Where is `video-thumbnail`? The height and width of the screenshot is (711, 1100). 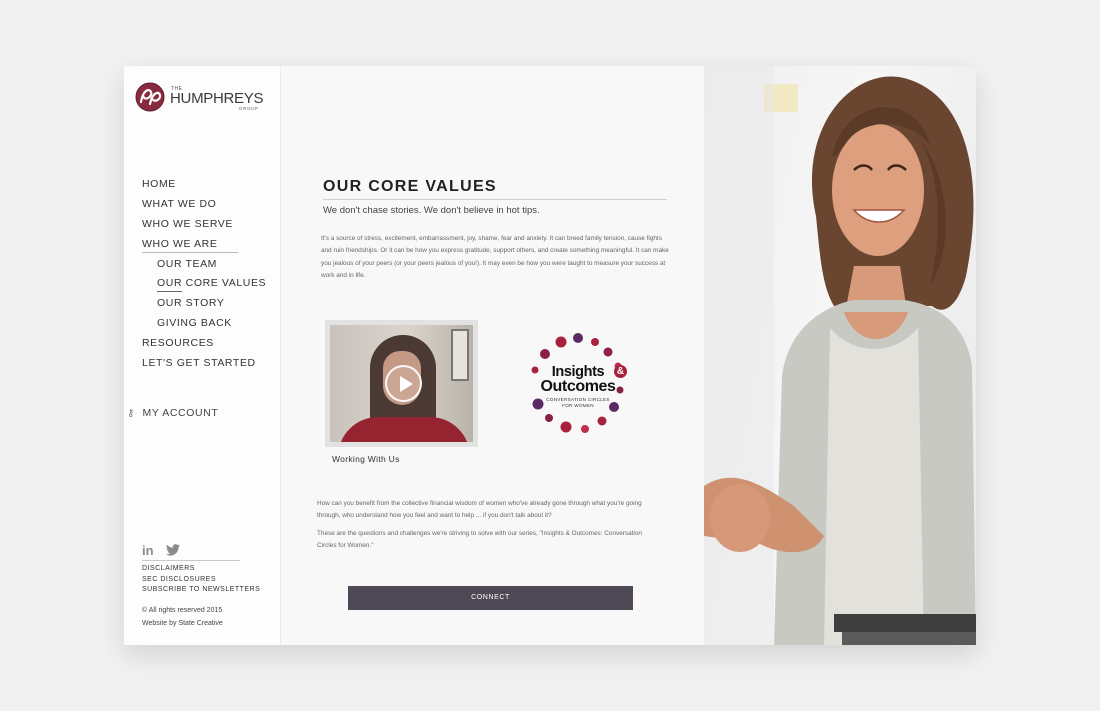
video-thumbnail is located at coordinates (401, 383).